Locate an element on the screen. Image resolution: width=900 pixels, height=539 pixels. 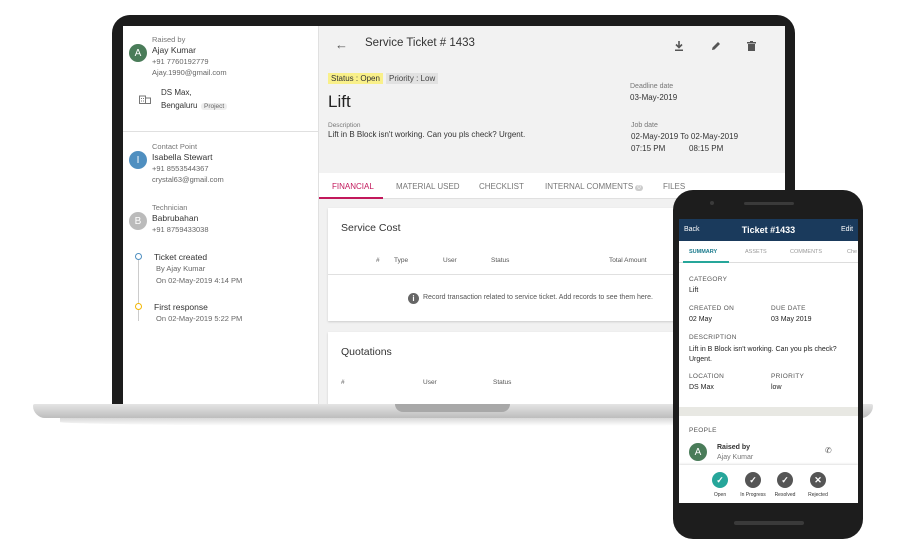
col-type: Type is located at coordinates (401, 260).